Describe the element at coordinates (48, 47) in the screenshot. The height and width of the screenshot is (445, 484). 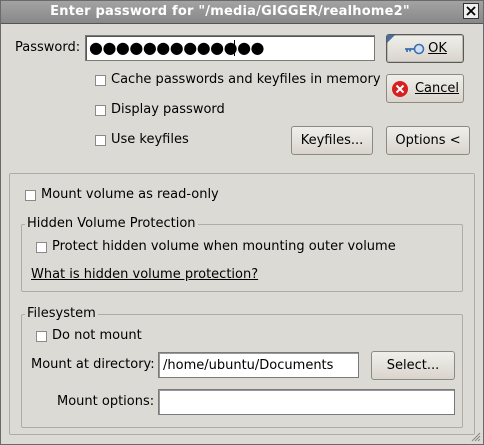
I see `password-label: Password:` at that location.